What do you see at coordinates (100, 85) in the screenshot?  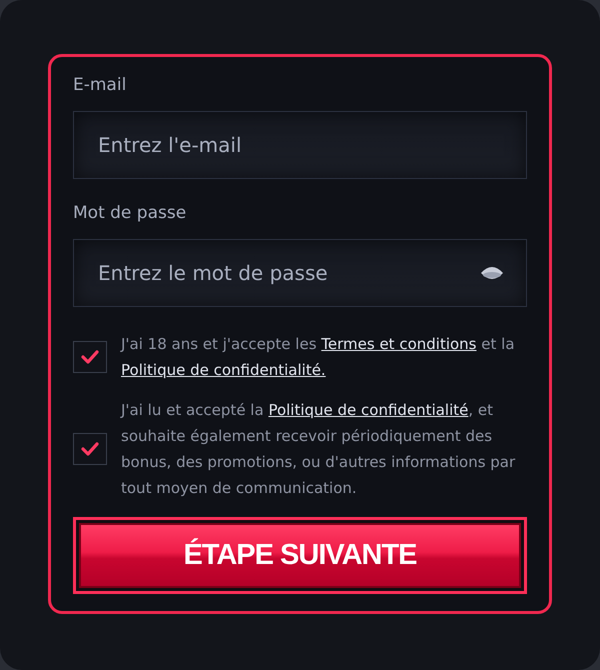 I see `field-label: E-mail` at bounding box center [100, 85].